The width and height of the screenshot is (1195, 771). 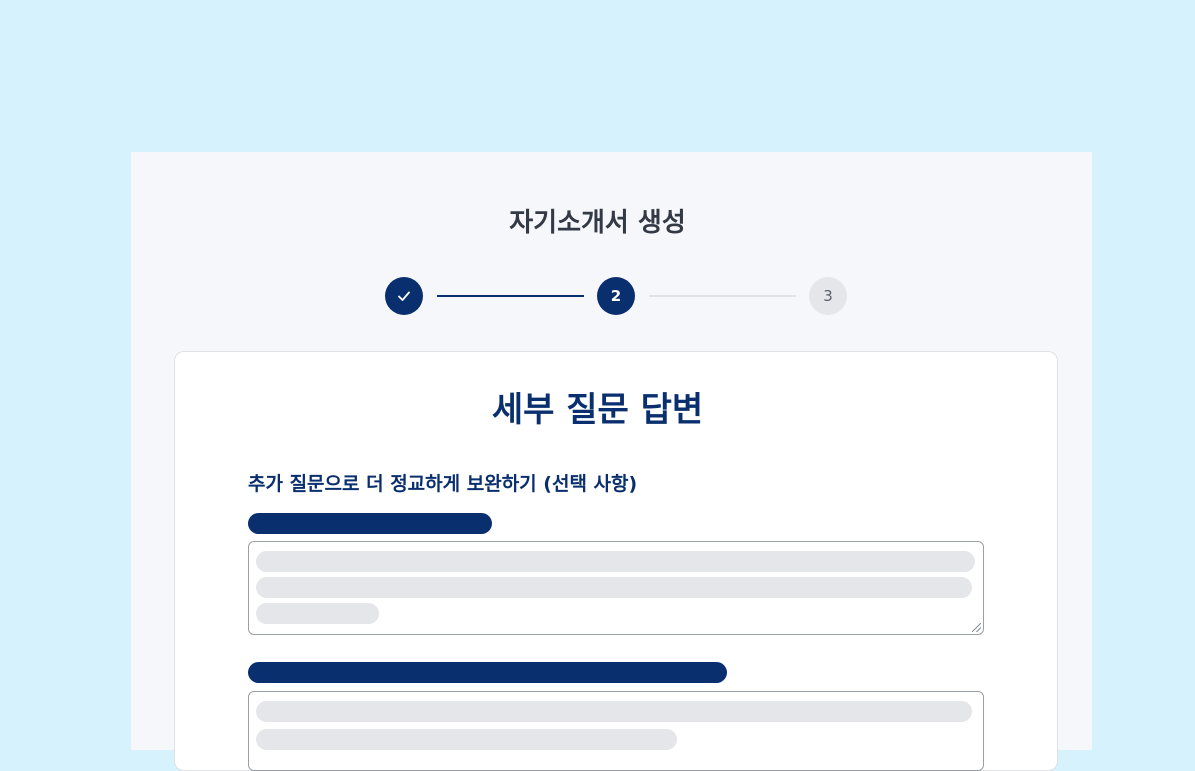 I want to click on card-title: 세부 질문 답변, so click(x=597, y=410).